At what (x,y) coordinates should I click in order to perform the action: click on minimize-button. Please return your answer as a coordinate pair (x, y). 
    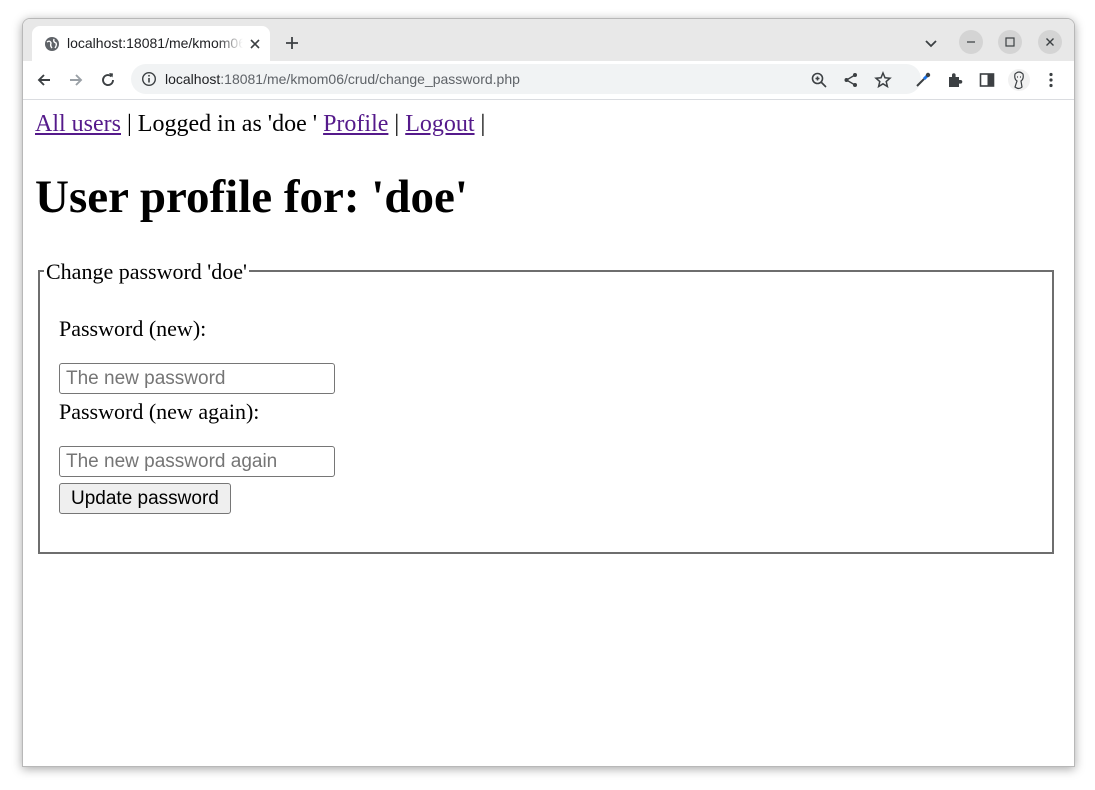
    Looking at the image, I should click on (971, 42).